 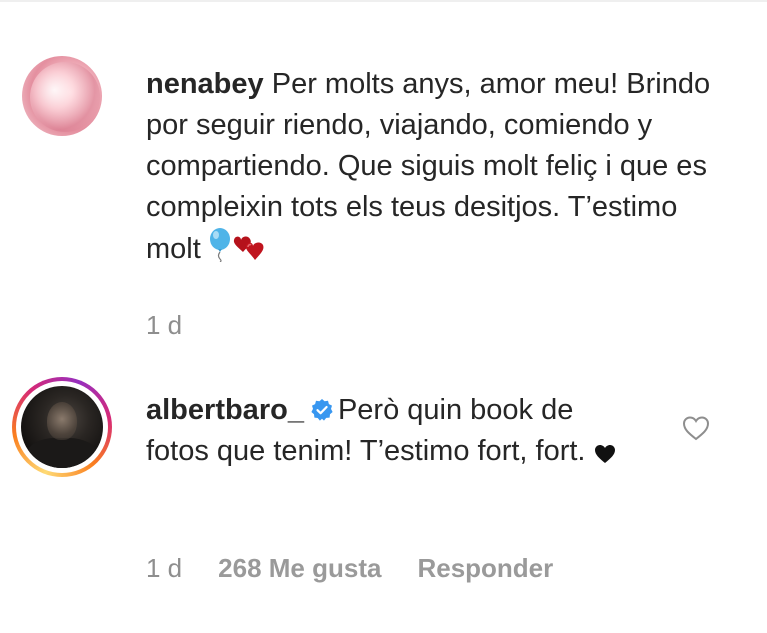 What do you see at coordinates (249, 253) in the screenshot?
I see `two-hearts-icon` at bounding box center [249, 253].